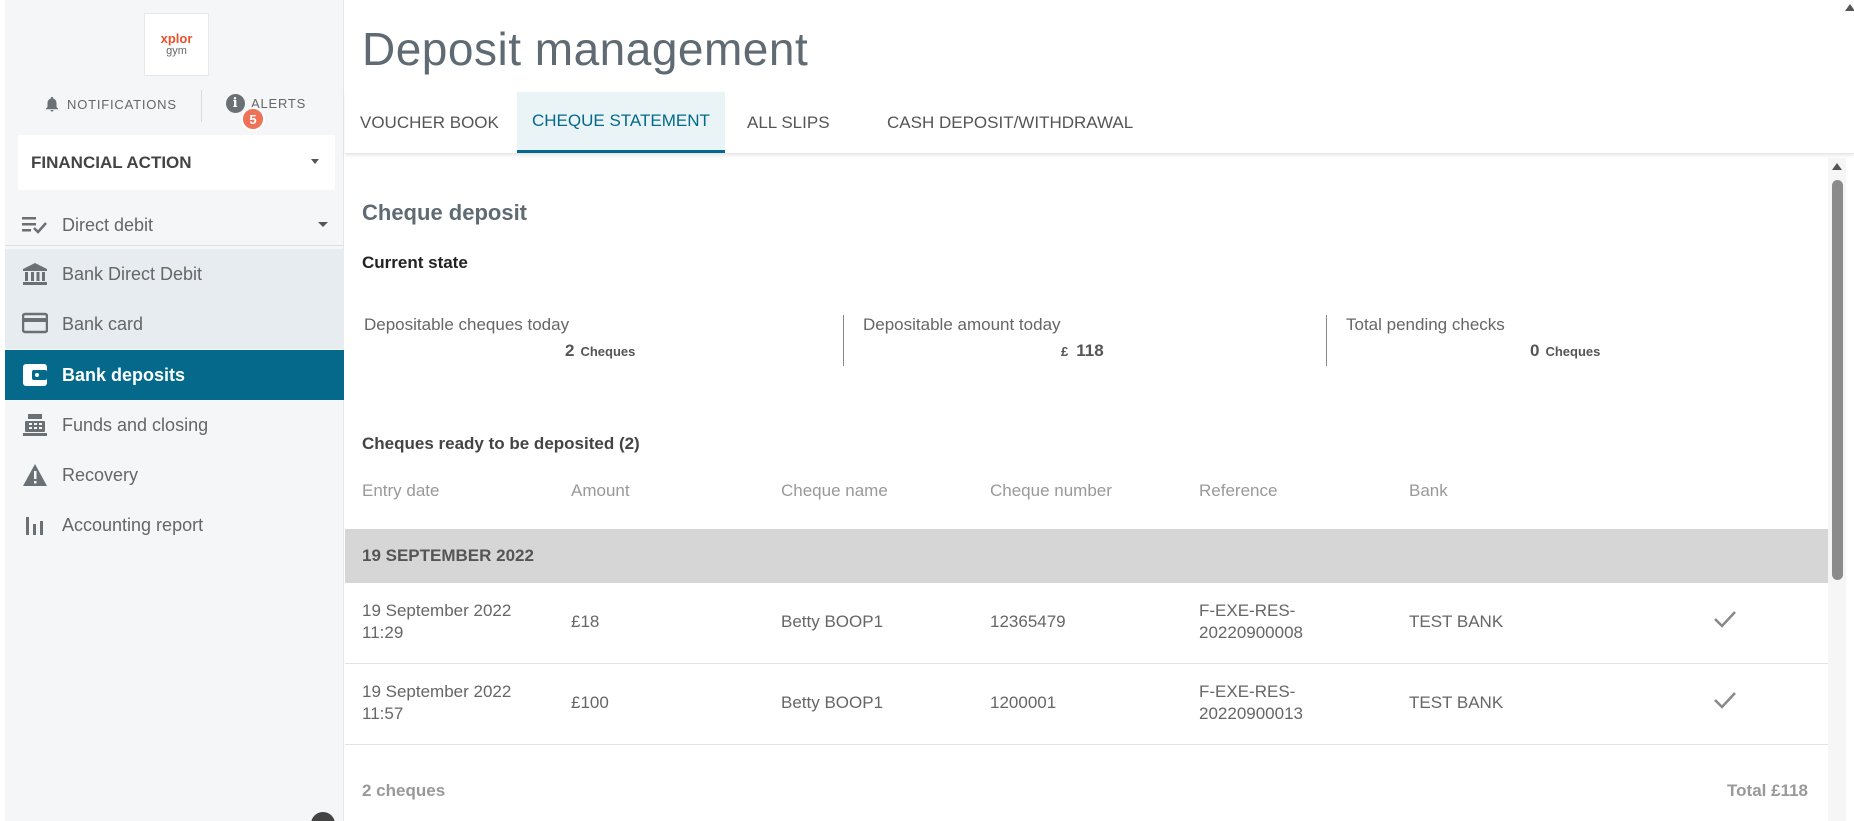  I want to click on alerts-button: i ALERTS, so click(266, 103).